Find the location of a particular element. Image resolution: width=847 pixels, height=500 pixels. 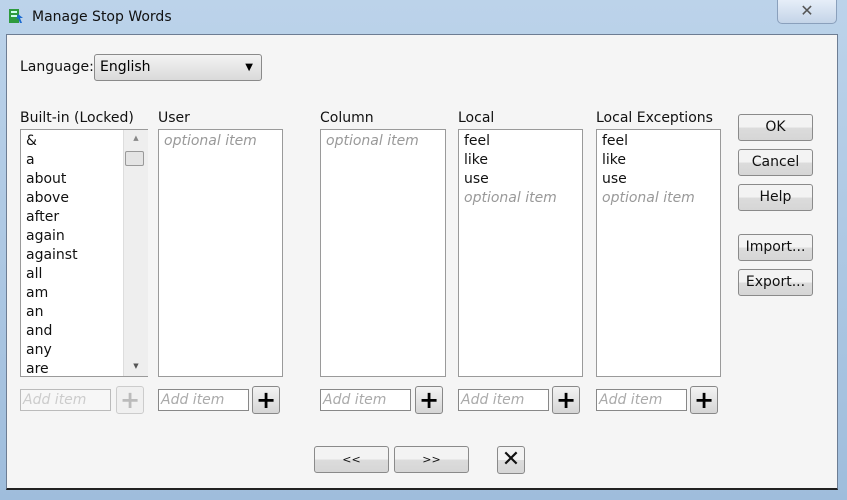

local-exceptions-add-input: Add item is located at coordinates (641, 400).